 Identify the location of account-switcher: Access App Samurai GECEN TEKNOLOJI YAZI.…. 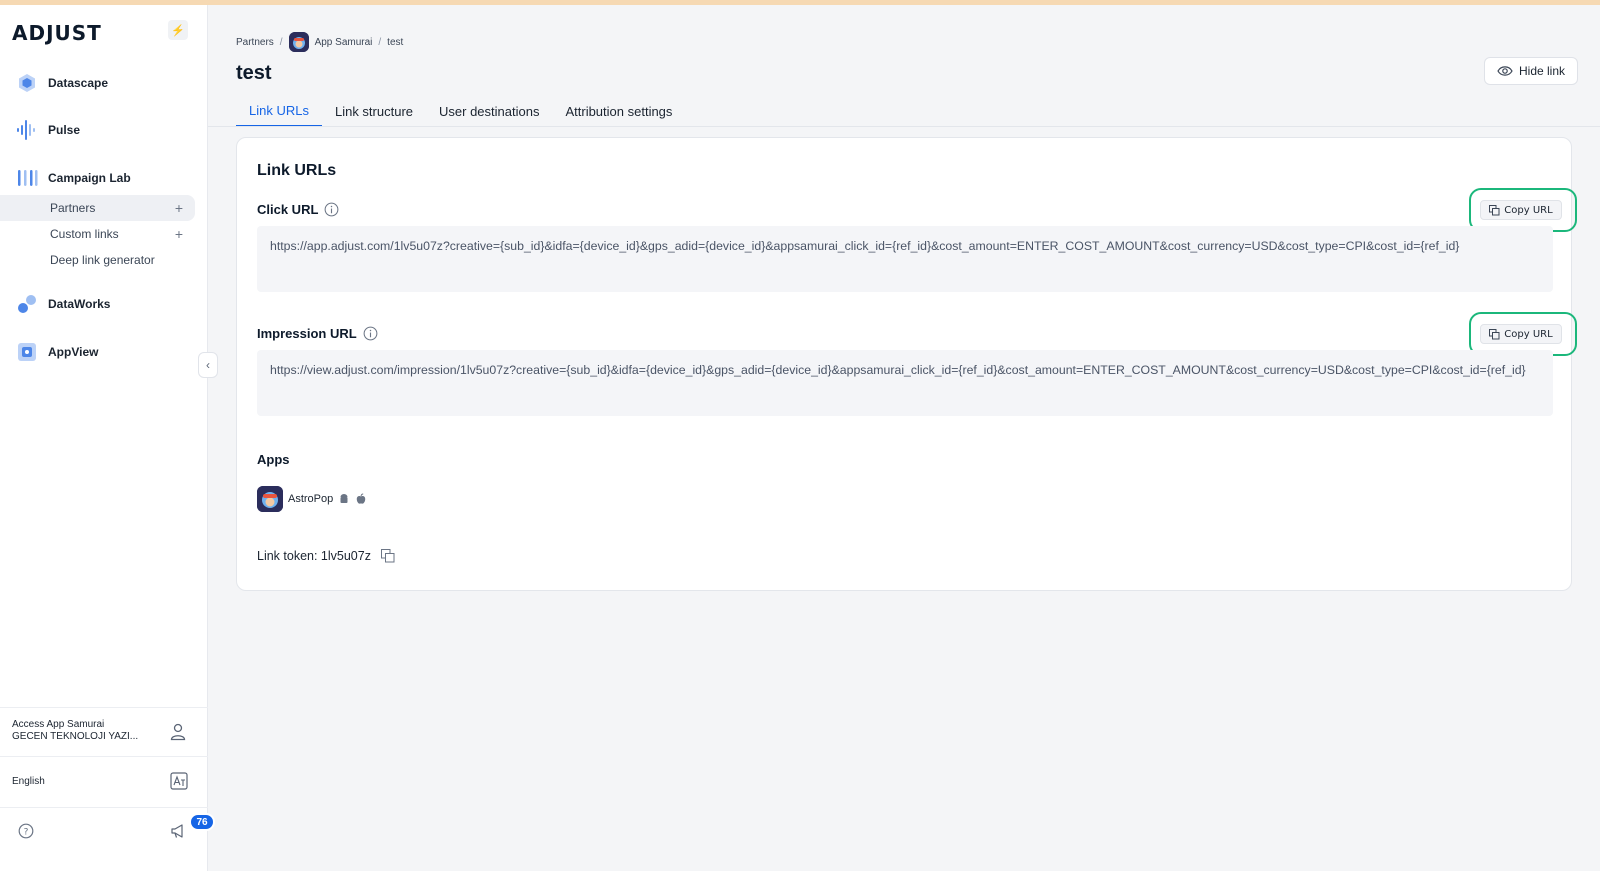
(75, 731).